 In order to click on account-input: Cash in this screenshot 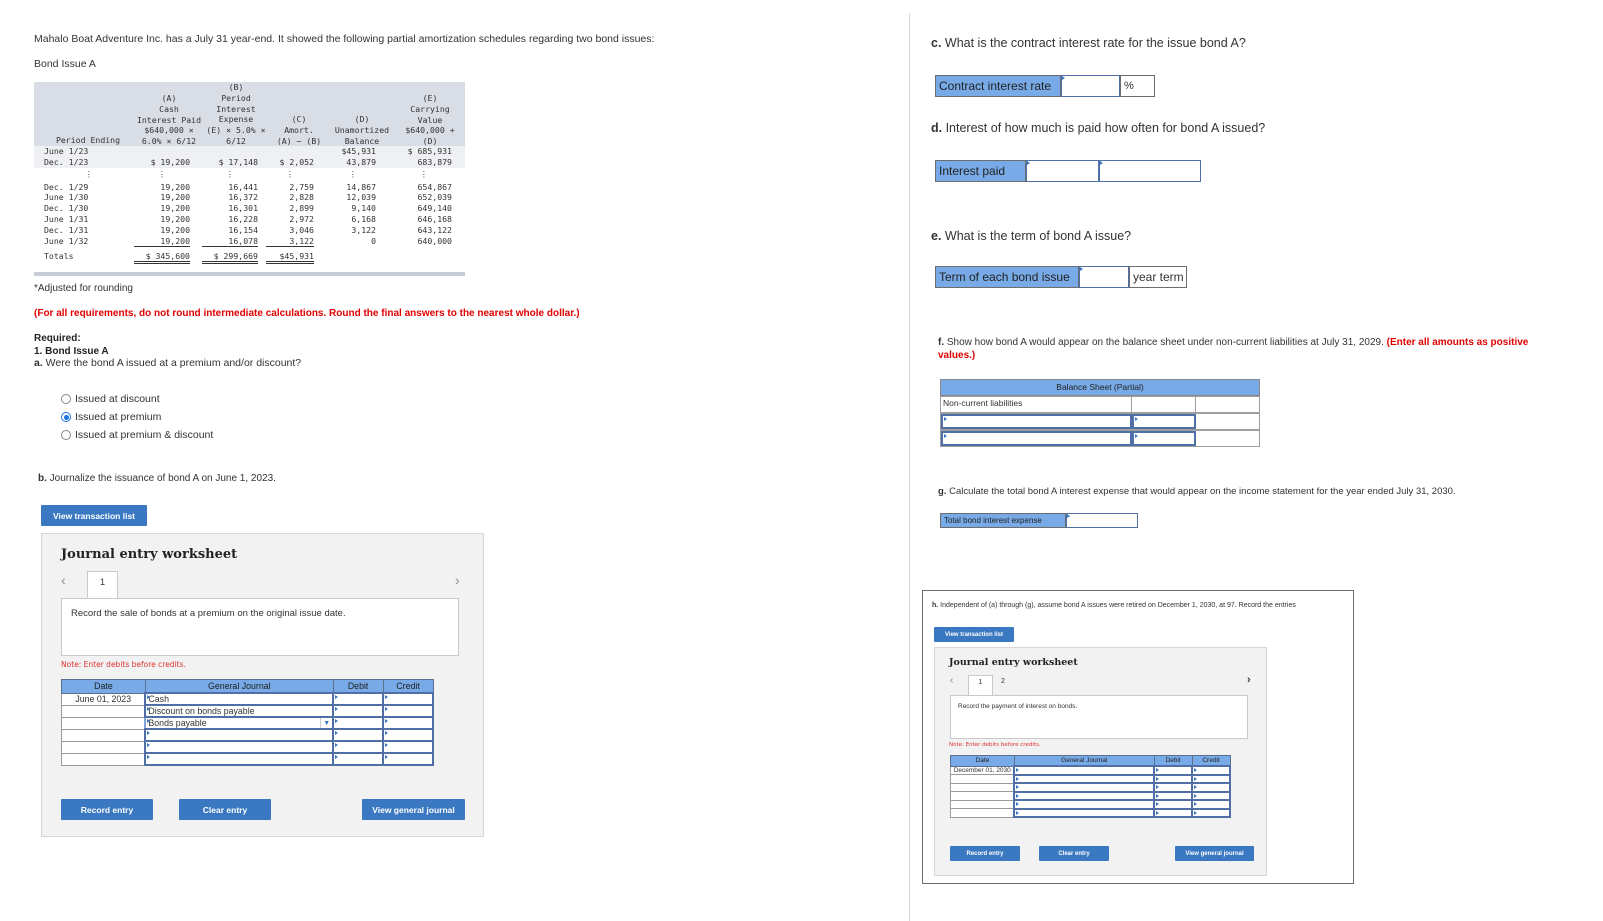, I will do `click(239, 699)`.